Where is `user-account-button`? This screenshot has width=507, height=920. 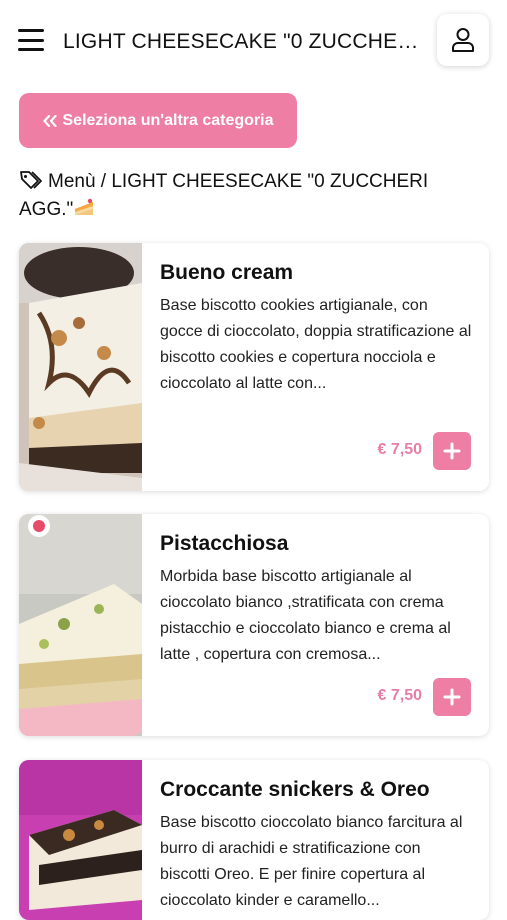
user-account-button is located at coordinates (463, 40).